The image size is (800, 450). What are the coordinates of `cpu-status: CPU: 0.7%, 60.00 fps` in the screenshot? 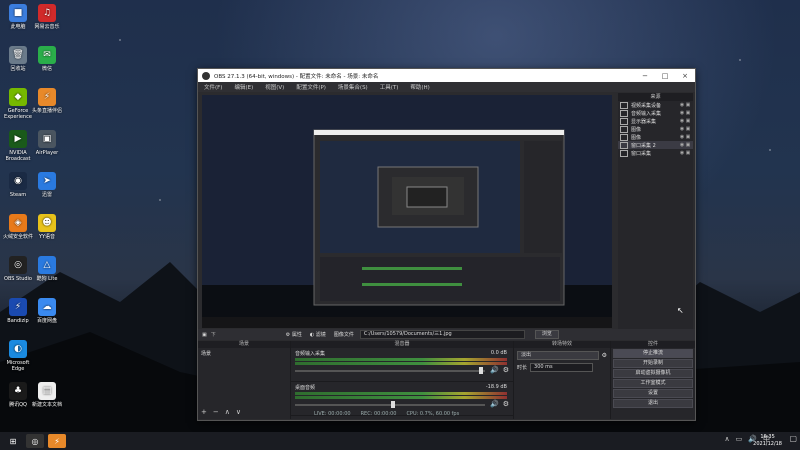 It's located at (433, 414).